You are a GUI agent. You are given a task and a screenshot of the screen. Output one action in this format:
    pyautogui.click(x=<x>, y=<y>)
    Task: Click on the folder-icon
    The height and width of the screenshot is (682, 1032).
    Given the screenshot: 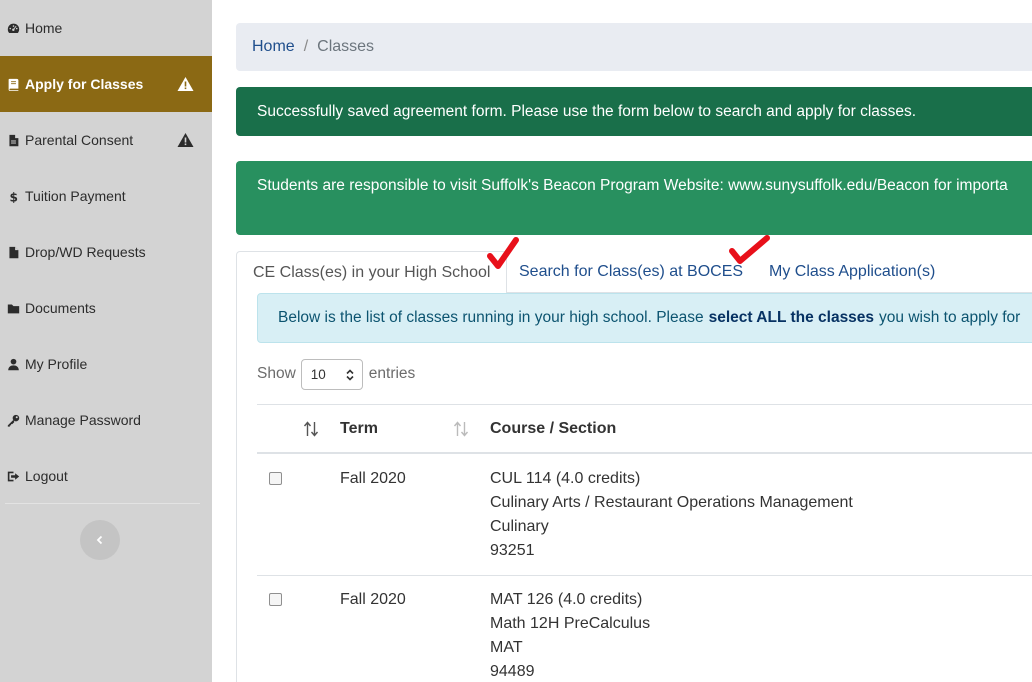 What is the action you would take?
    pyautogui.click(x=13, y=308)
    